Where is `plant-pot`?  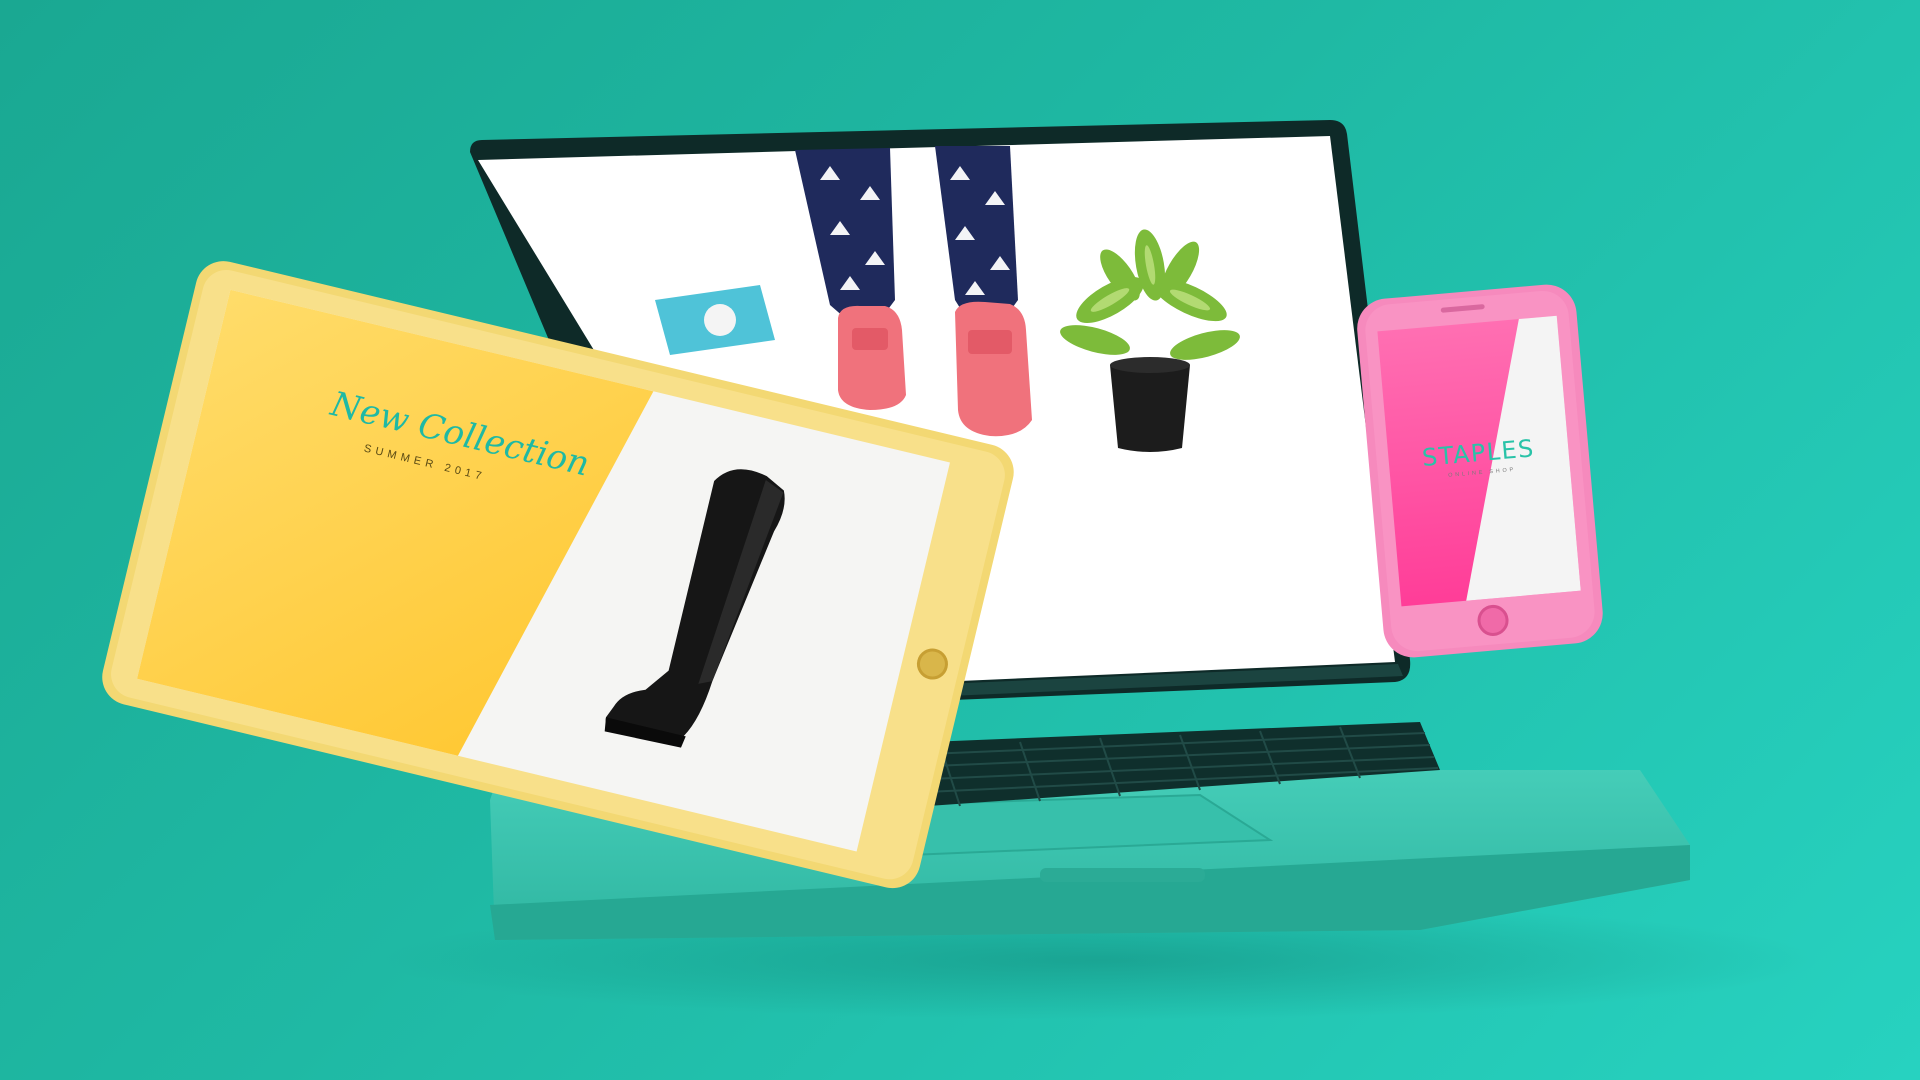 plant-pot is located at coordinates (1150, 408).